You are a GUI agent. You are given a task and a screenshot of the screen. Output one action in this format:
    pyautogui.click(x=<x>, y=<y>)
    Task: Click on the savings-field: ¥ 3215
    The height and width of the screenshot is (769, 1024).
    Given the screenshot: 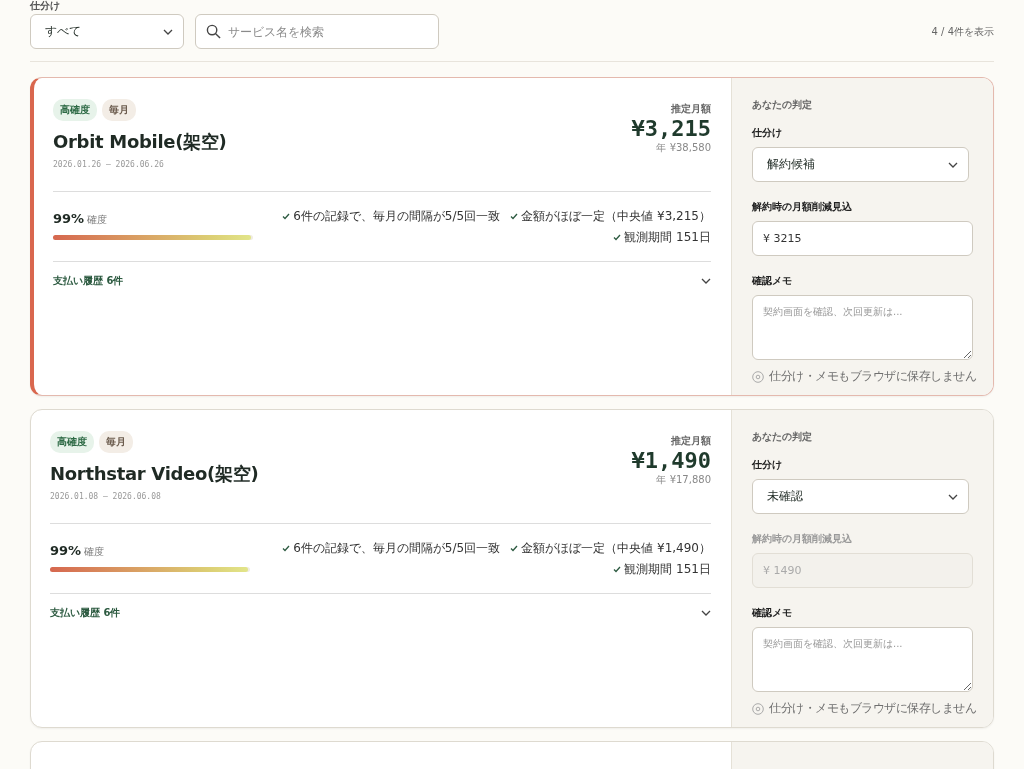 What is the action you would take?
    pyautogui.click(x=862, y=238)
    